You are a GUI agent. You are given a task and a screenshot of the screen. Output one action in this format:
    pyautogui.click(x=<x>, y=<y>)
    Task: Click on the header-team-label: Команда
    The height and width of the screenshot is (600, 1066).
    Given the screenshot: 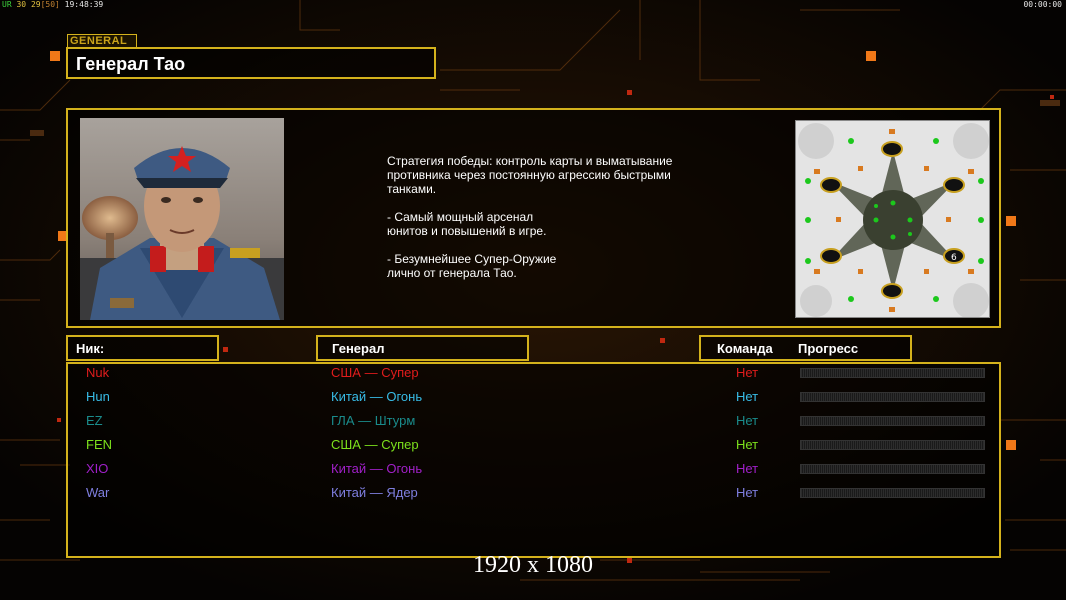 What is the action you would take?
    pyautogui.click(x=745, y=348)
    